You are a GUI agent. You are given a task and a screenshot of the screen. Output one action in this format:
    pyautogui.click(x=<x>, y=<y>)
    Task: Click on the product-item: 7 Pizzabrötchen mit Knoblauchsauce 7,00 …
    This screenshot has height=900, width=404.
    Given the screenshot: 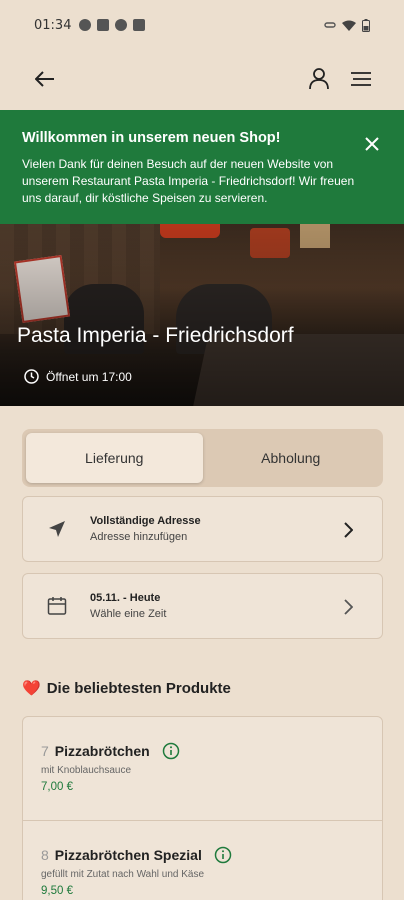 What is the action you would take?
    pyautogui.click(x=202, y=769)
    